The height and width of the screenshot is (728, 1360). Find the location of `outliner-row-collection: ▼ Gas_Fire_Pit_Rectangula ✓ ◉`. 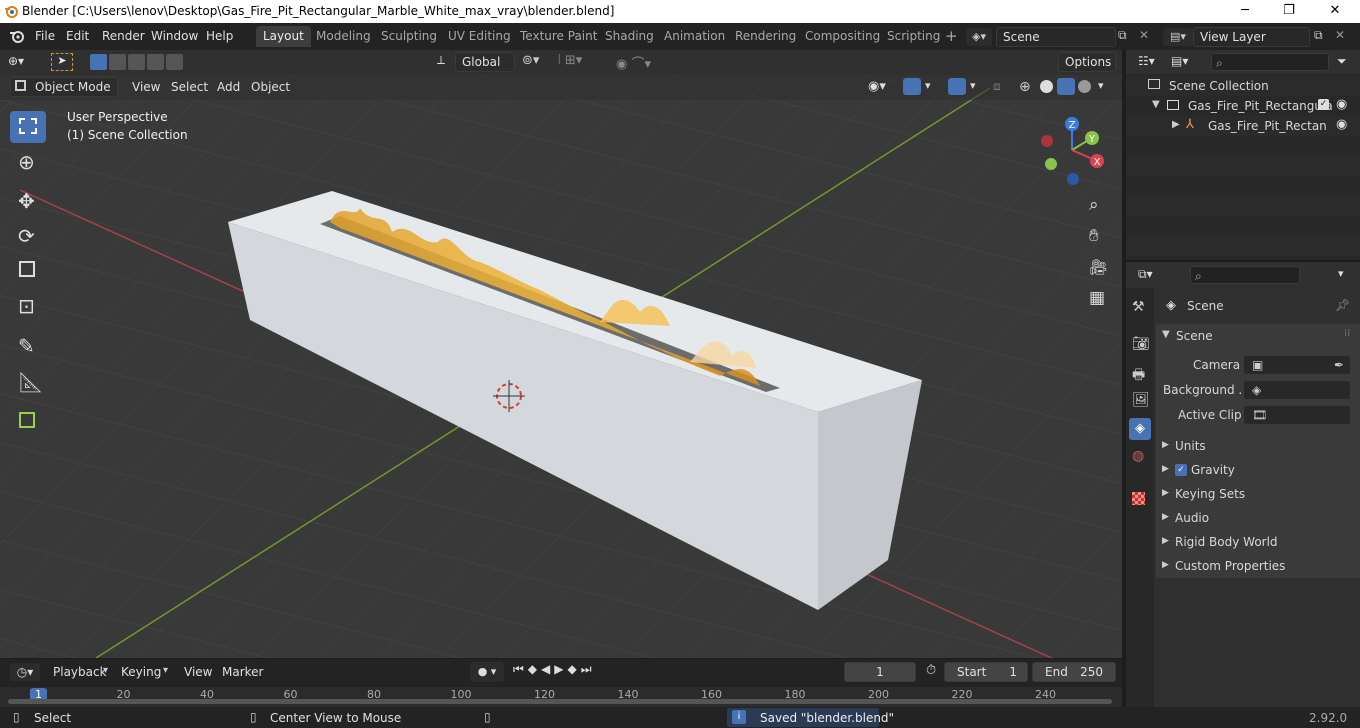

outliner-row-collection: ▼ Gas_Fire_Pit_Rectangula ✓ ◉ is located at coordinates (1243, 106).